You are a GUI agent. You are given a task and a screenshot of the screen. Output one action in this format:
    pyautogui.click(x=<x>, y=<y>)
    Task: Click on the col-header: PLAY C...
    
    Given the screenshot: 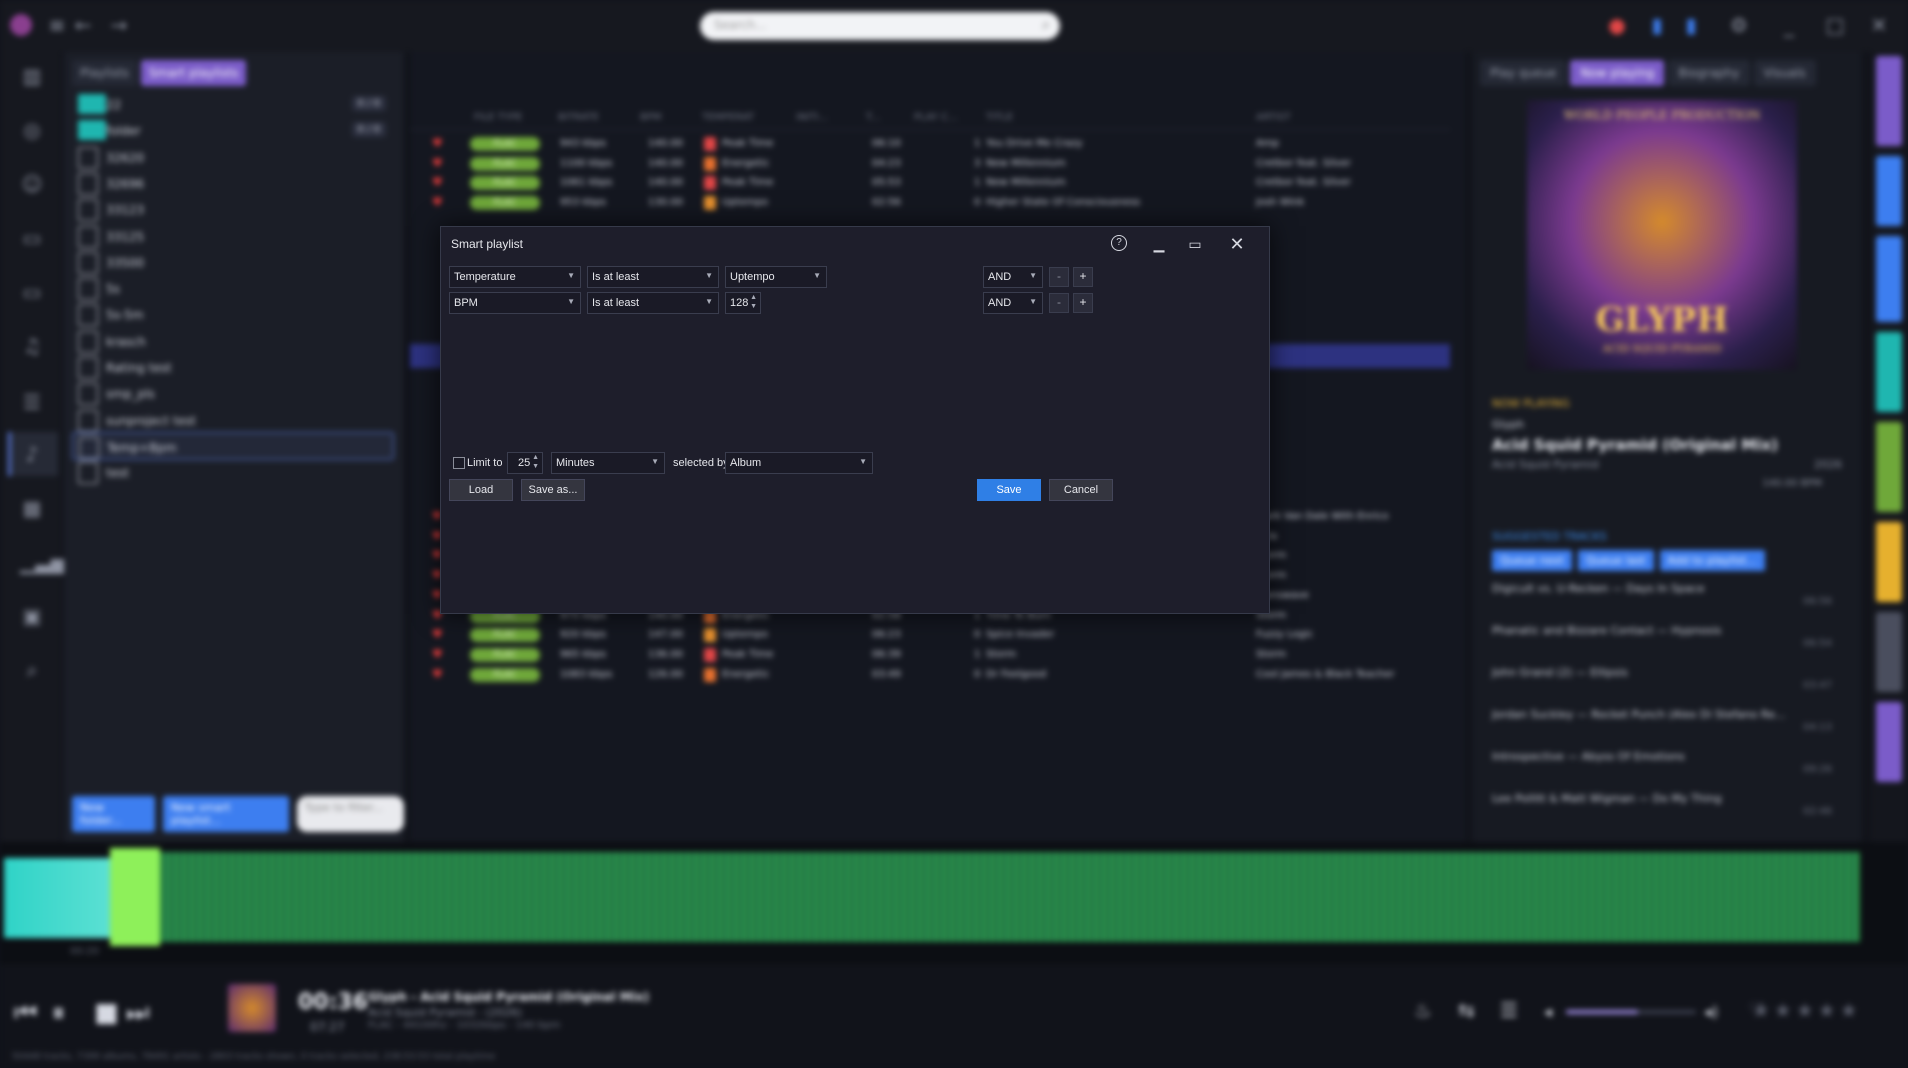 What is the action you would take?
    pyautogui.click(x=936, y=117)
    